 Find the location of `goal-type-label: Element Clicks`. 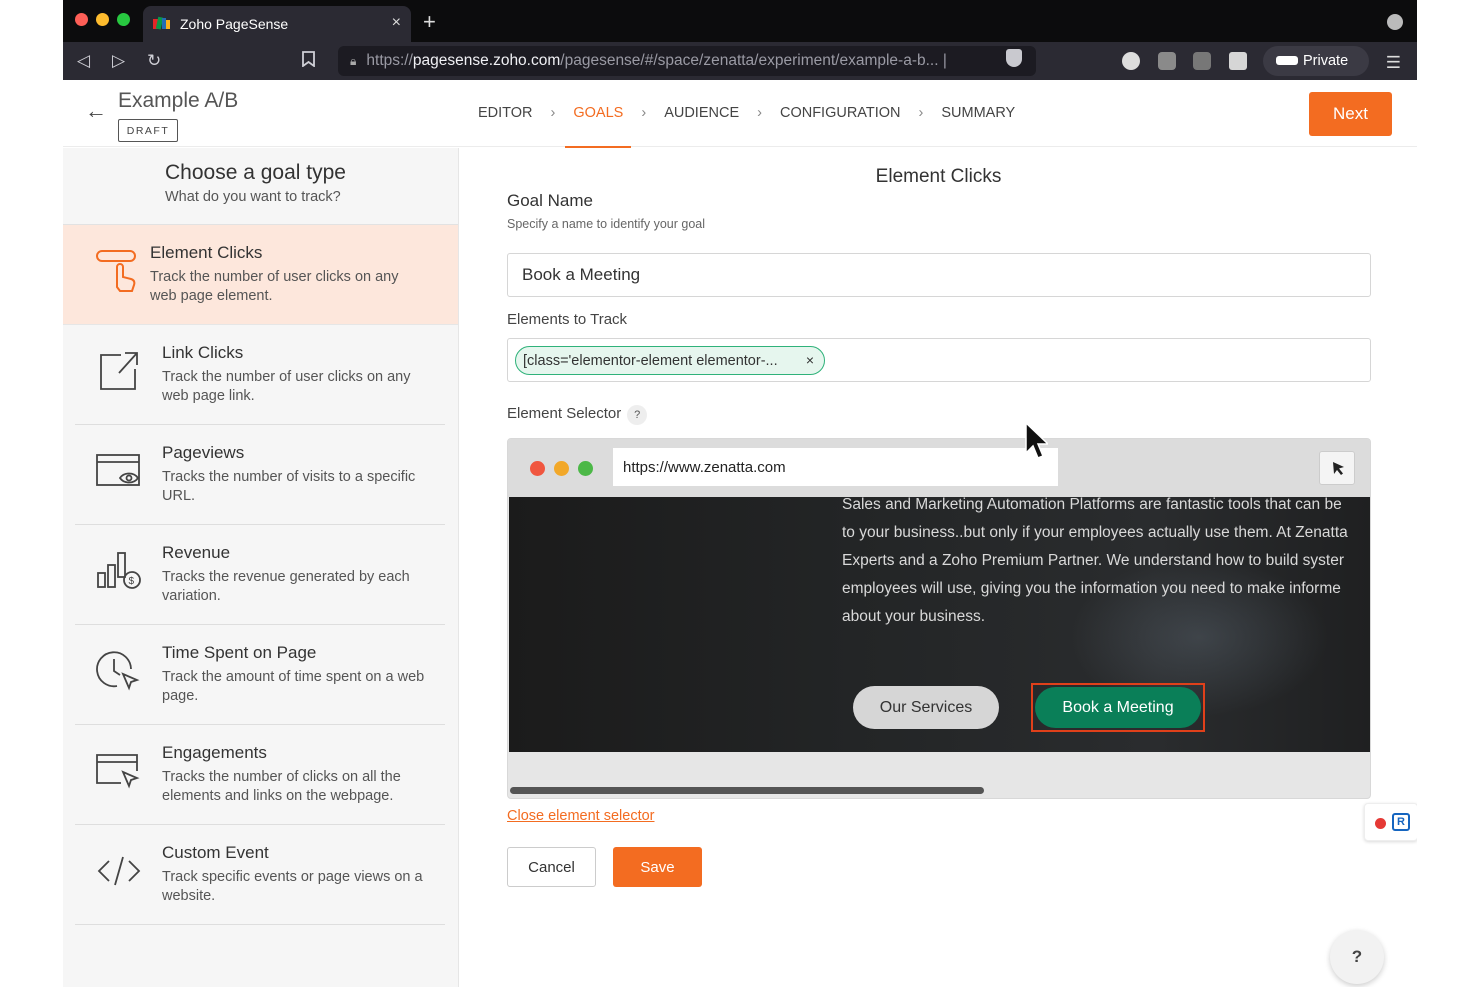

goal-type-label: Element Clicks is located at coordinates (206, 252).